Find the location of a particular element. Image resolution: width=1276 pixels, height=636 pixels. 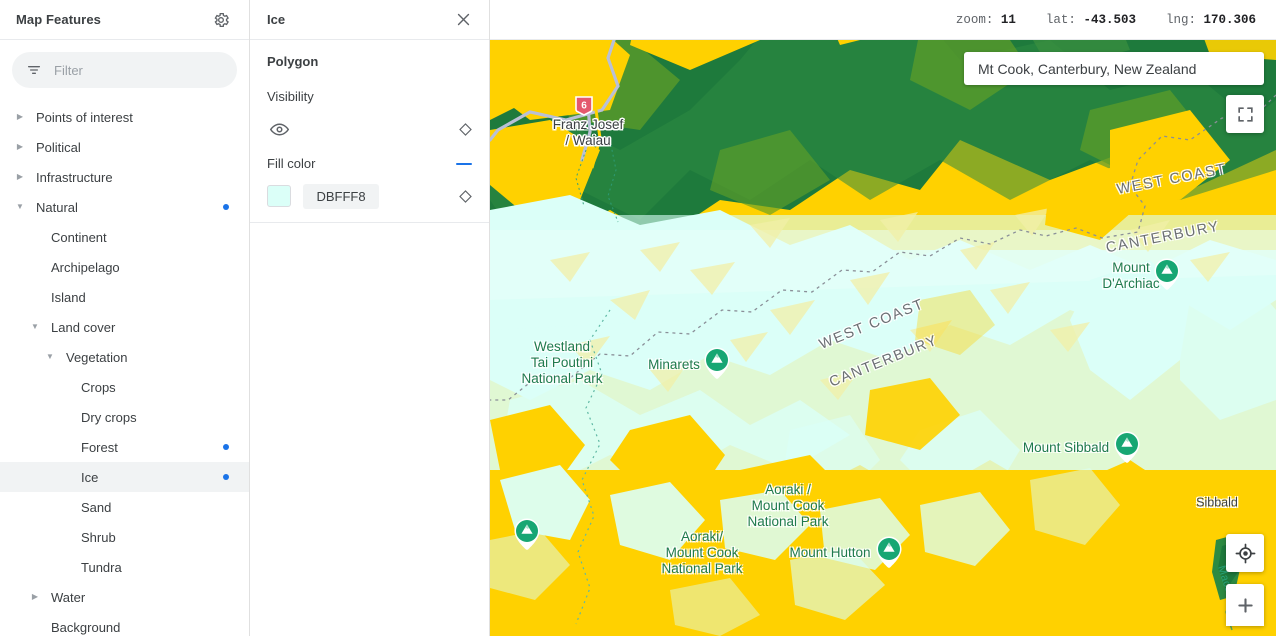

lng-label: lng: is located at coordinates (1180, 19).